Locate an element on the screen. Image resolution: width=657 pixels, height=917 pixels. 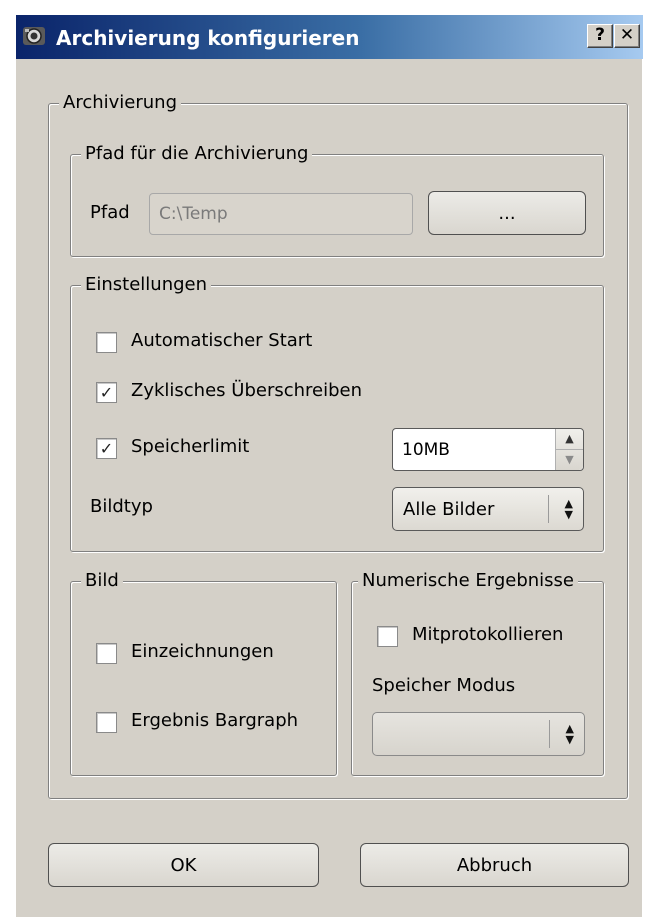
zyklisch-checkbox: ✓ is located at coordinates (106, 392).